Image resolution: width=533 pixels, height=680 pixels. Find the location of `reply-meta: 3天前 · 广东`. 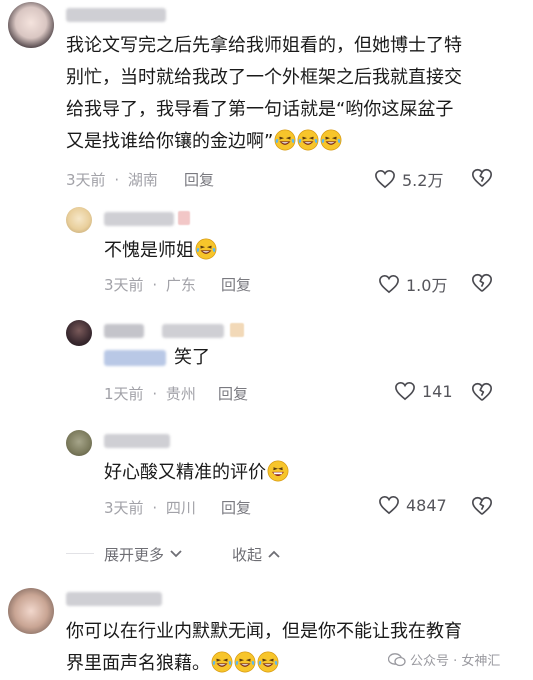

reply-meta: 3天前 · 广东 is located at coordinates (150, 285).